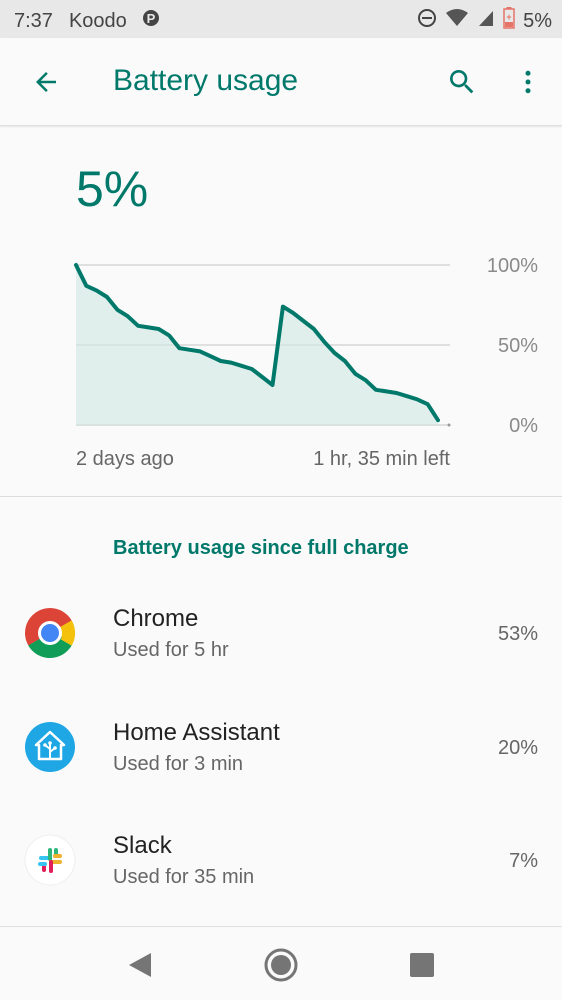 The image size is (562, 1000). I want to click on nav-home-icon, so click(281, 965).